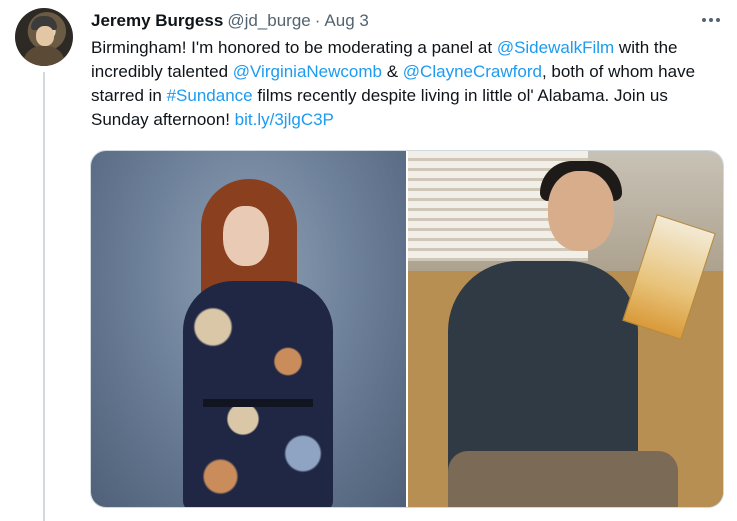 This screenshot has width=737, height=521. I want to click on mention-sidewalkfilm: @SidewalkFilm, so click(555, 47).